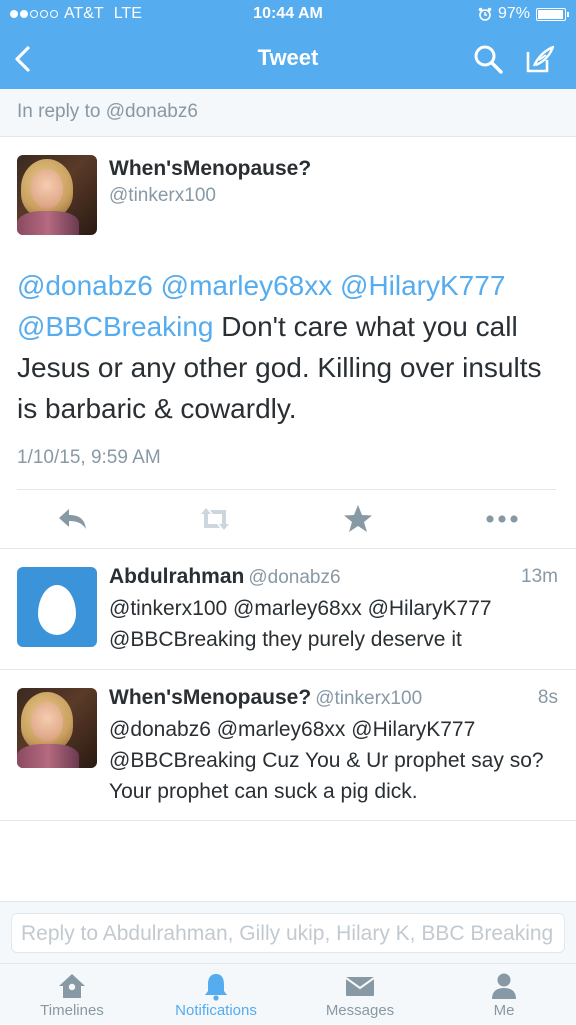 Image resolution: width=576 pixels, height=1025 pixels. What do you see at coordinates (358, 519) in the screenshot?
I see `favorite-icon` at bounding box center [358, 519].